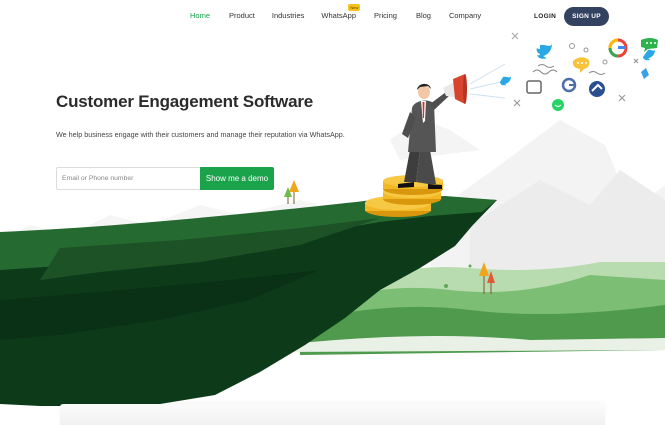 This screenshot has height=425, width=665. Describe the element at coordinates (472, 308) in the screenshot. I see `green-hills` at that location.